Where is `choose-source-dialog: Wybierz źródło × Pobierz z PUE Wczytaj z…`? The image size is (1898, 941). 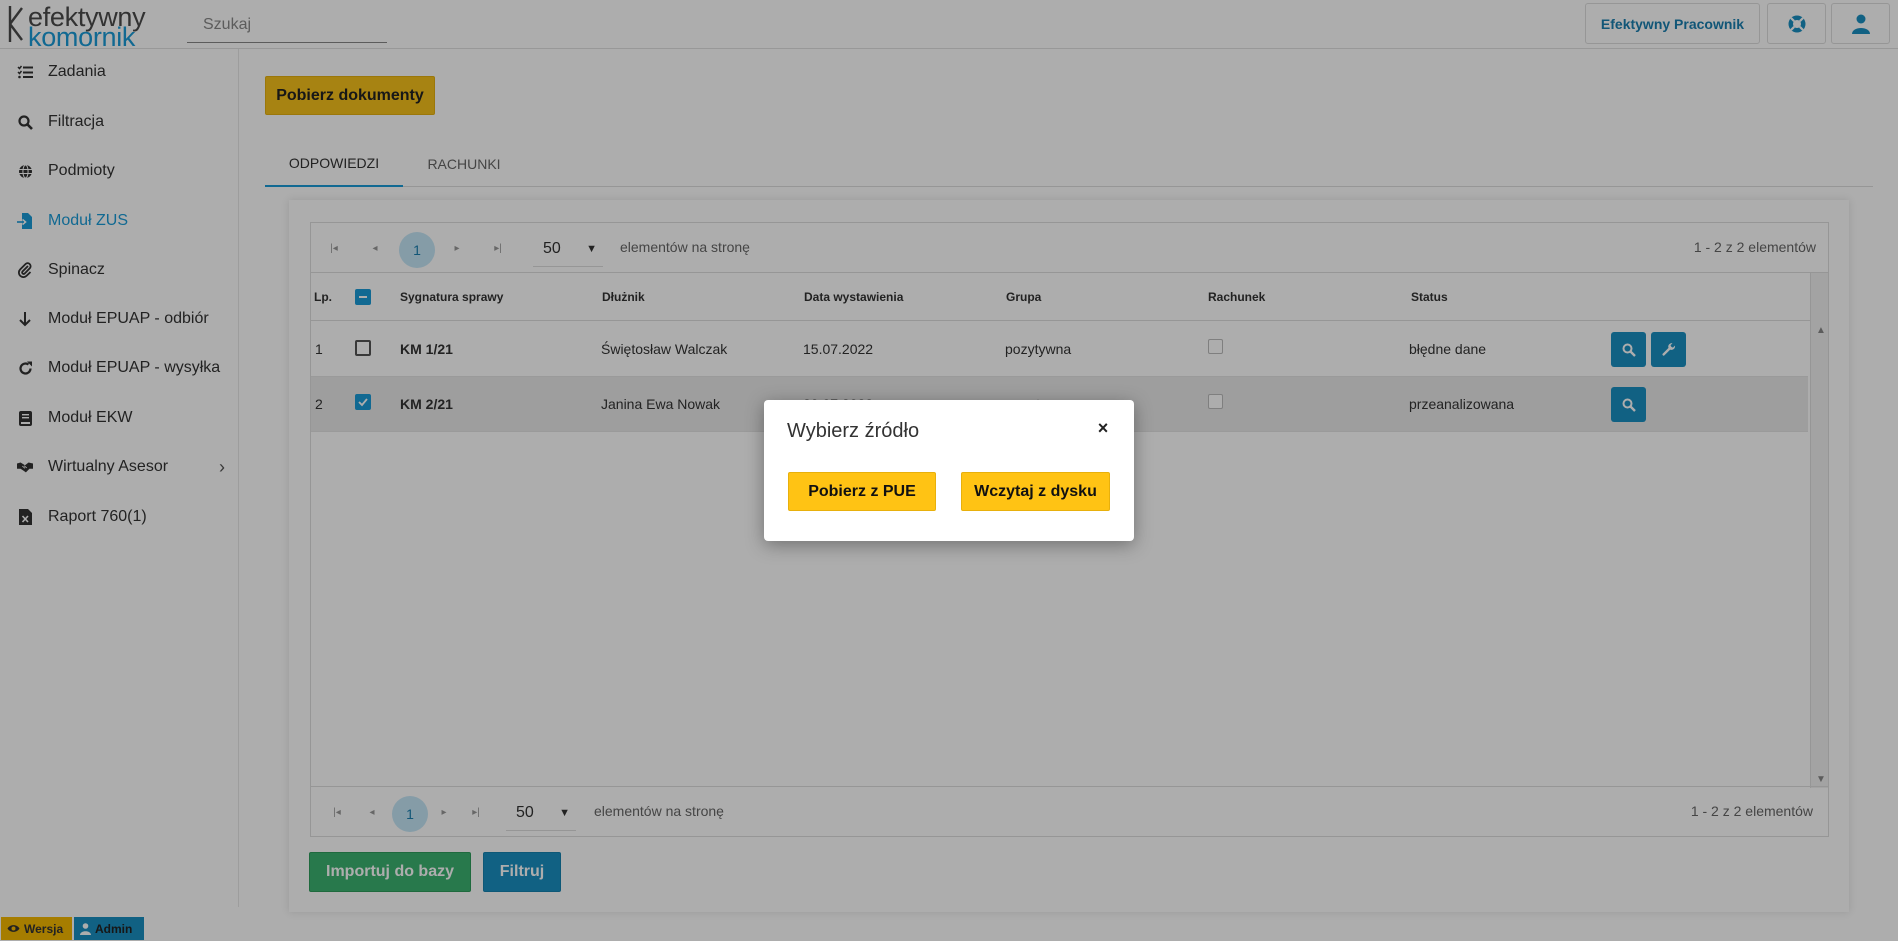 choose-source-dialog: Wybierz źródło × Pobierz z PUE Wczytaj z… is located at coordinates (949, 470).